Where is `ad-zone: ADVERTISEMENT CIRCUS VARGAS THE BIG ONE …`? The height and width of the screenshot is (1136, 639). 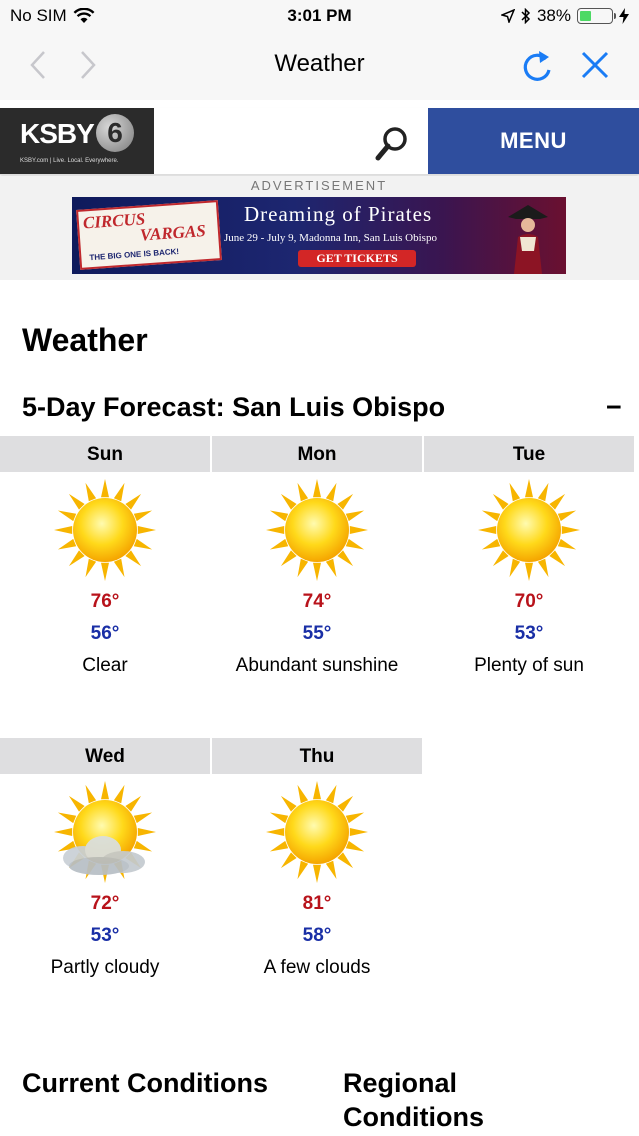 ad-zone: ADVERTISEMENT CIRCUS VARGAS THE BIG ONE … is located at coordinates (319, 228).